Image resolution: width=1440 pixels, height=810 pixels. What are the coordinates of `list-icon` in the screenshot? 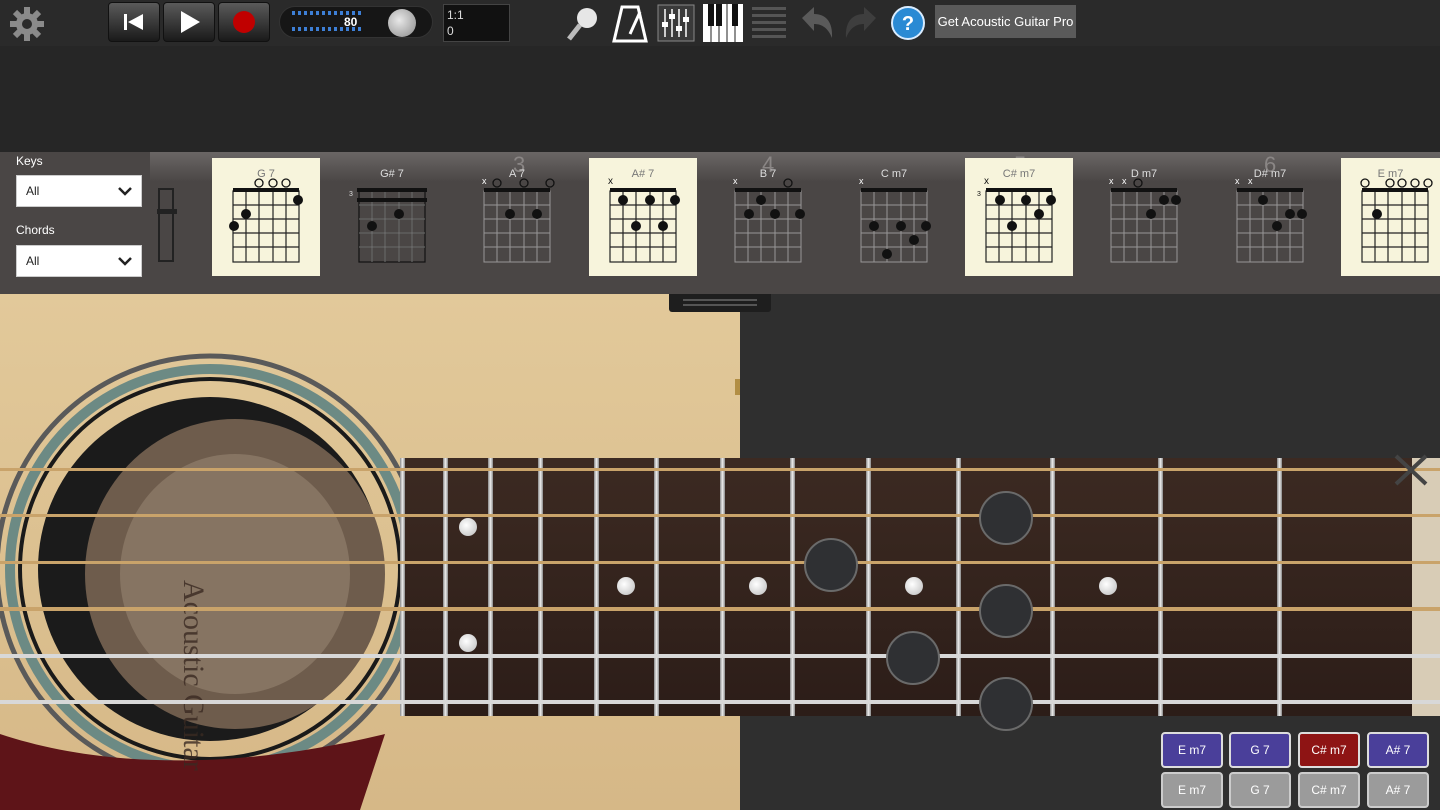 It's located at (769, 23).